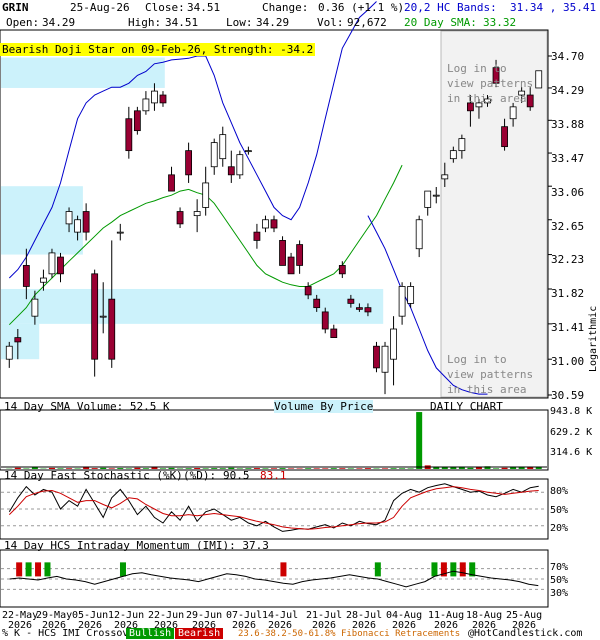  What do you see at coordinates (553, 7) in the screenshot?
I see `bands-value: 31.34 , 35.41` at bounding box center [553, 7].